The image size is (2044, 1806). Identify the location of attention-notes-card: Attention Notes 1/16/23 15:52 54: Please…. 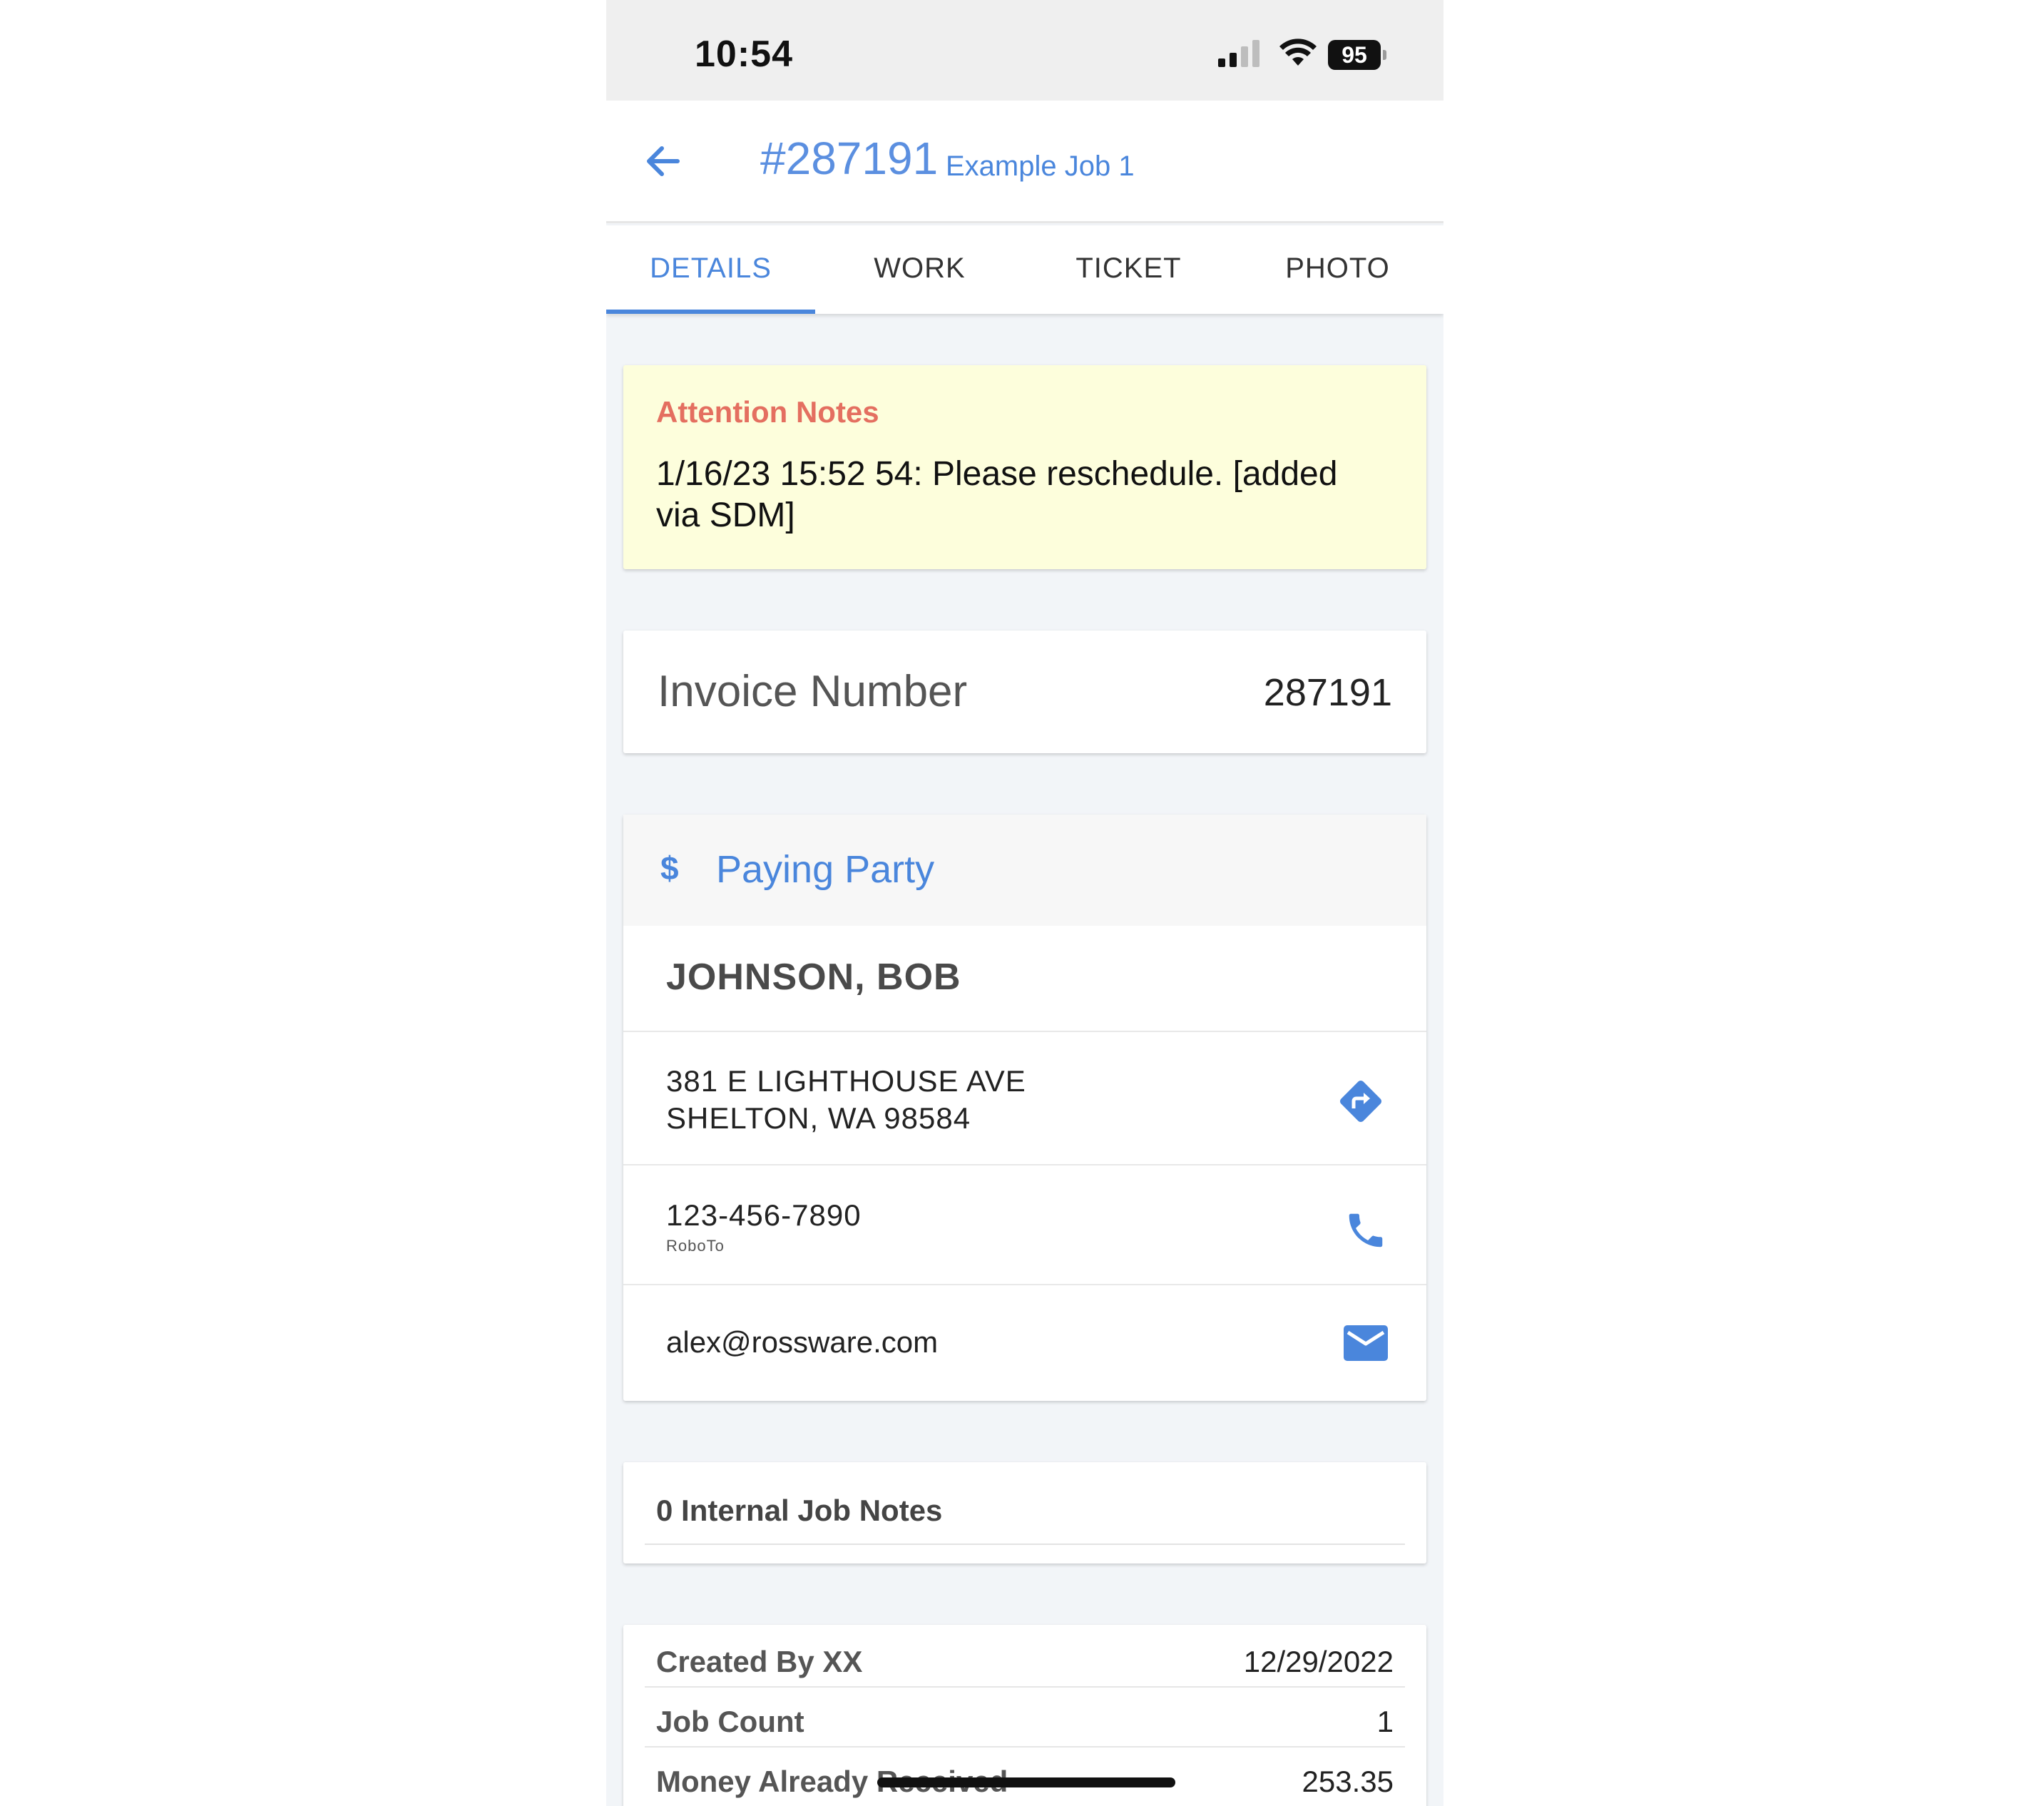
(1024, 467).